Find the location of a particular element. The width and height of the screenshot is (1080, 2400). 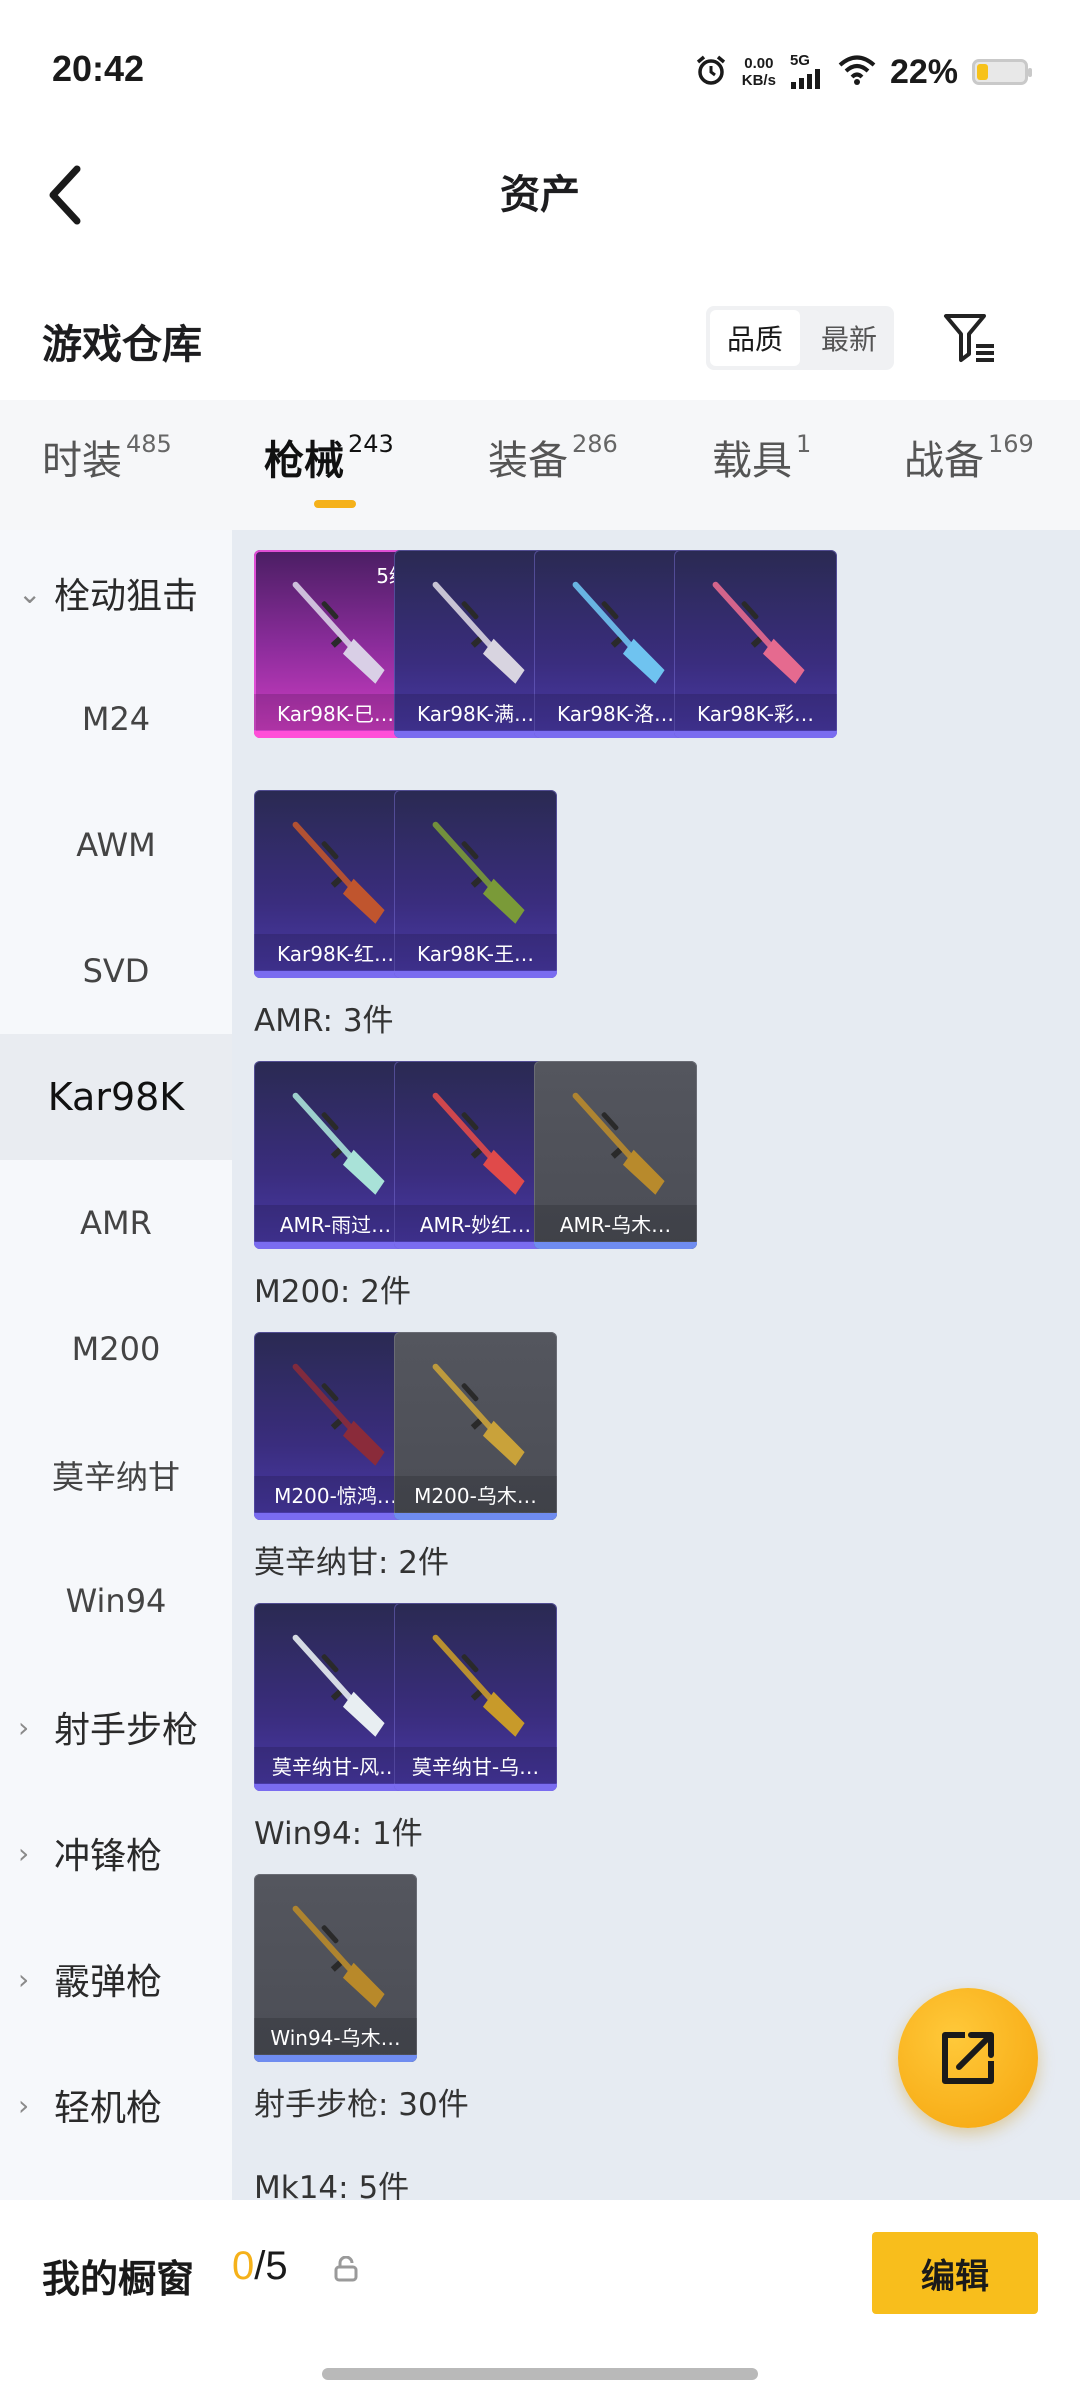

sidebar-item-label: AWM is located at coordinates (116, 845).